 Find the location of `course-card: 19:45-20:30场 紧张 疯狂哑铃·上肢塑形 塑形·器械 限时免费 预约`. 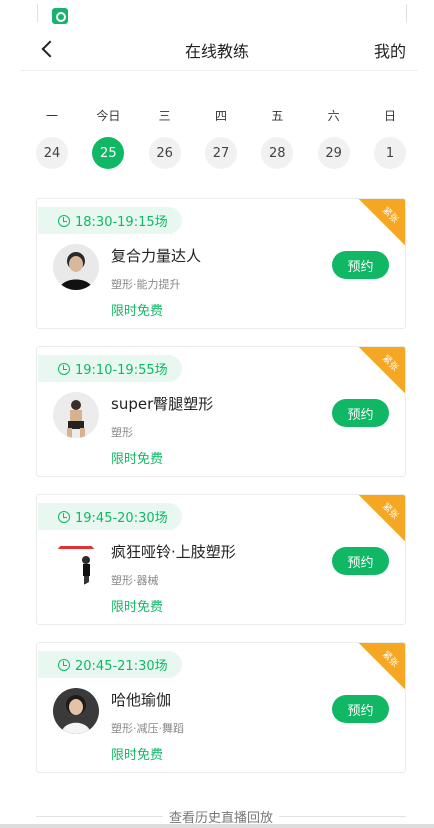

course-card: 19:45-20:30场 紧张 疯狂哑铃·上肢塑形 塑形·器械 限时免费 预约 is located at coordinates (221, 559).